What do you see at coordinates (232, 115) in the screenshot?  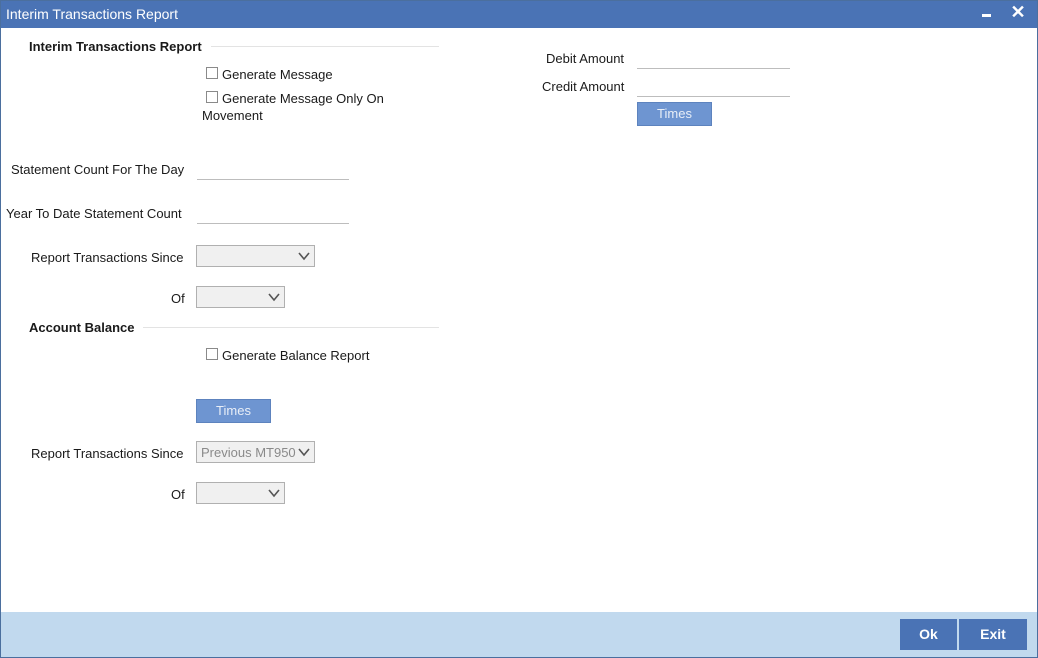 I see `generate-on-movement-label-line2: Movement` at bounding box center [232, 115].